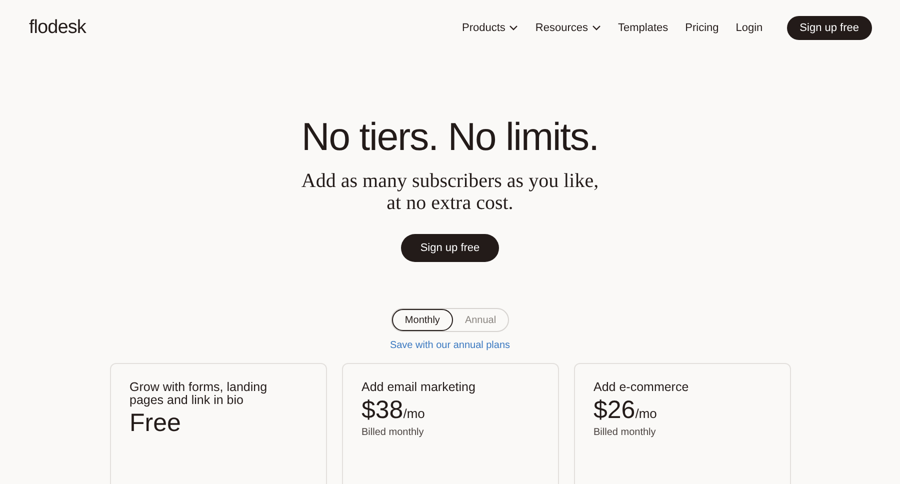 Image resolution: width=900 pixels, height=484 pixels. Describe the element at coordinates (199, 394) in the screenshot. I see `plan-title: Grow with forms, landing pages and link in bio` at that location.